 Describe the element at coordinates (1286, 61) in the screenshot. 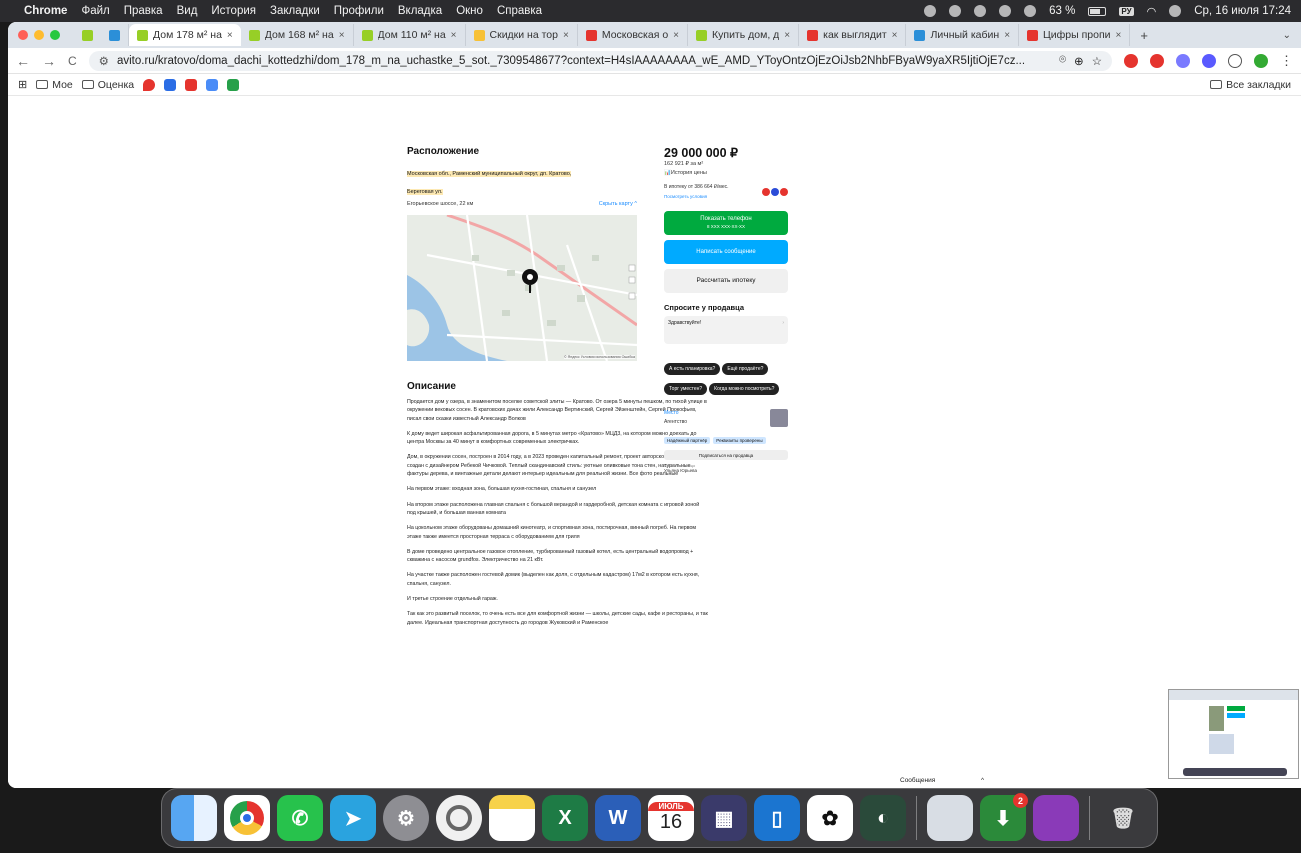

I see `chrome-menu-icon: ⋮` at that location.